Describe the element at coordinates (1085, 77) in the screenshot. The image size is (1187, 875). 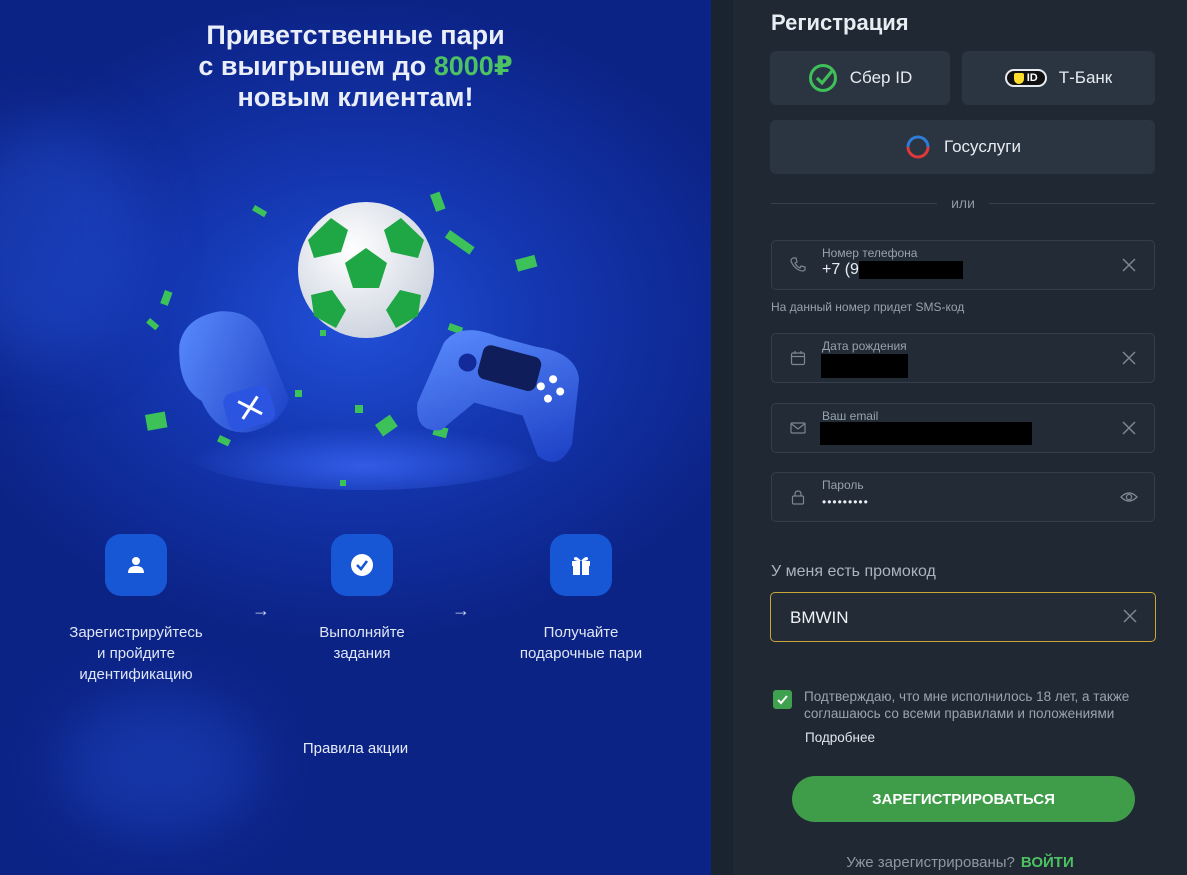
I see `tbank-label: Т-Банк` at that location.